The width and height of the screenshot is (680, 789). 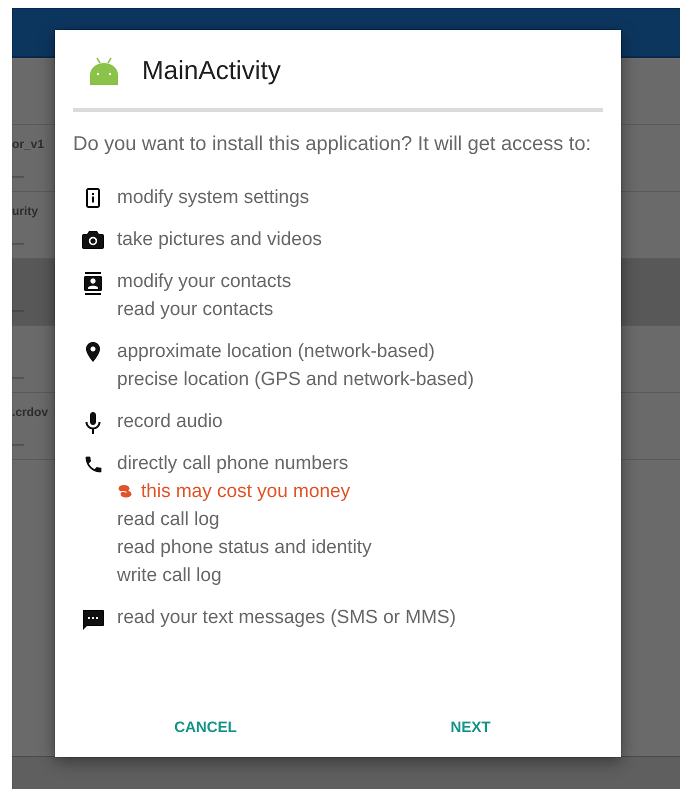 I want to click on permission-text: precise location (GPS and network-based), so click(x=295, y=380).